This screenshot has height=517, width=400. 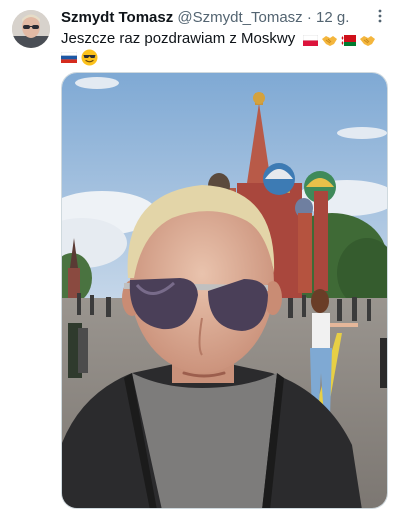 I want to click on avatar, so click(x=31, y=29).